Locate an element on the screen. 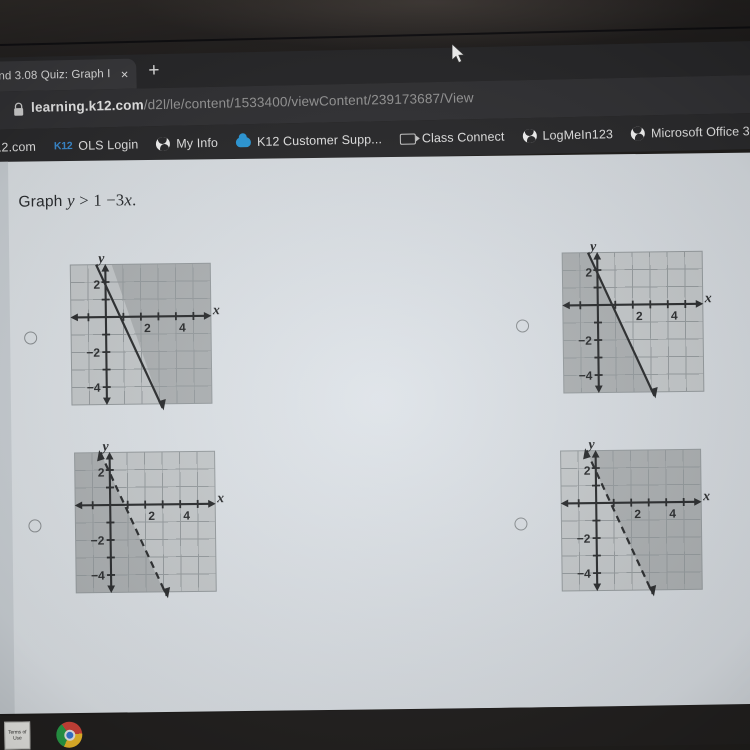 Image resolution: width=750 pixels, height=750 pixels. answer-choice-a: 2 4 2 −2 −4 x y is located at coordinates (125, 336).